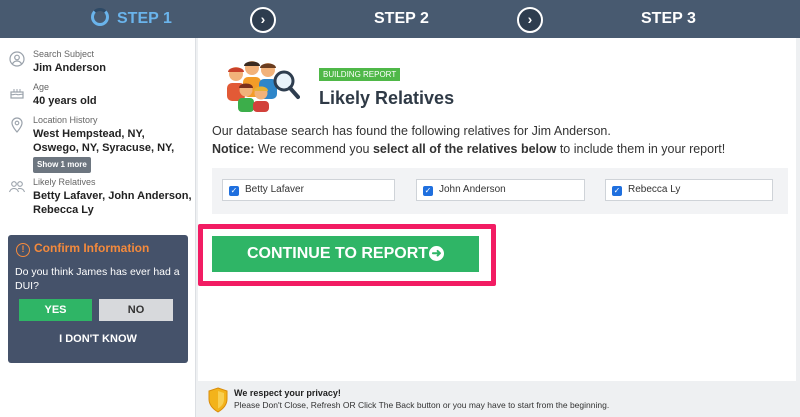  I want to click on step-1: STEP 1, so click(131, 19).